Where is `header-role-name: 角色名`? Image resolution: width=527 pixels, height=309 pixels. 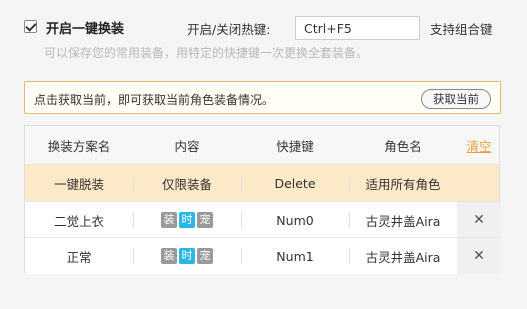 header-role-name: 角色名 is located at coordinates (403, 146).